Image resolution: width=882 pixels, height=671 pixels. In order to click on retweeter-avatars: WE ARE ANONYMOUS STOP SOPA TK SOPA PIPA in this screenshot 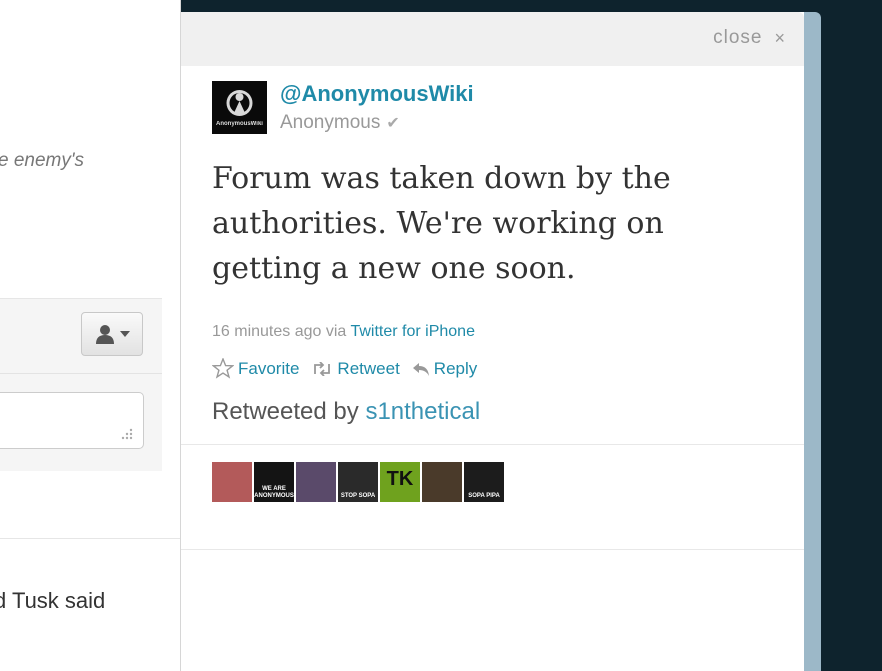, I will do `click(358, 482)`.